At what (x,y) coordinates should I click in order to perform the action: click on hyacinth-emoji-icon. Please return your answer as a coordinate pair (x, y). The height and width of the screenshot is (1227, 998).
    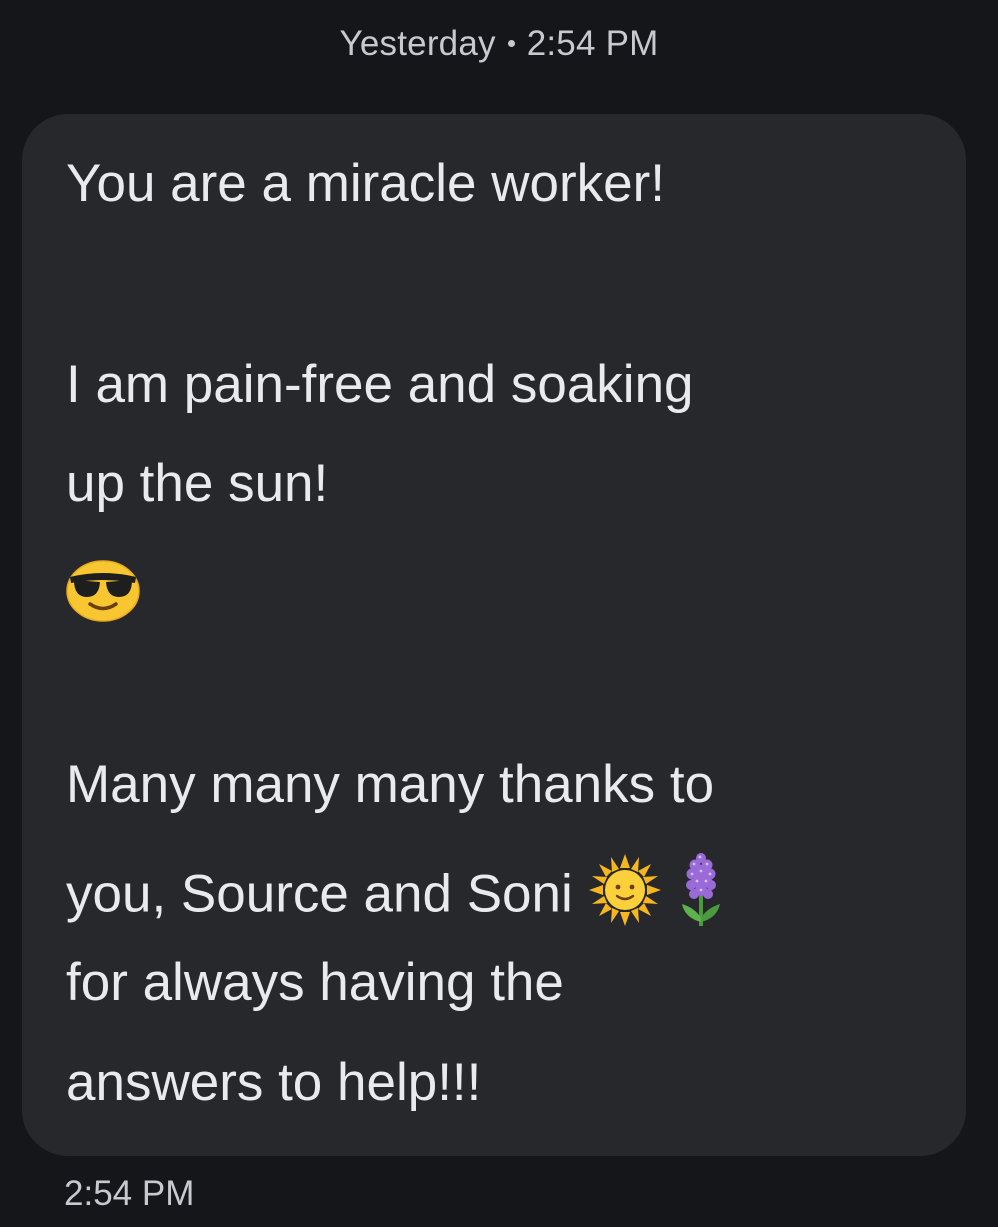
    Looking at the image, I should click on (701, 897).